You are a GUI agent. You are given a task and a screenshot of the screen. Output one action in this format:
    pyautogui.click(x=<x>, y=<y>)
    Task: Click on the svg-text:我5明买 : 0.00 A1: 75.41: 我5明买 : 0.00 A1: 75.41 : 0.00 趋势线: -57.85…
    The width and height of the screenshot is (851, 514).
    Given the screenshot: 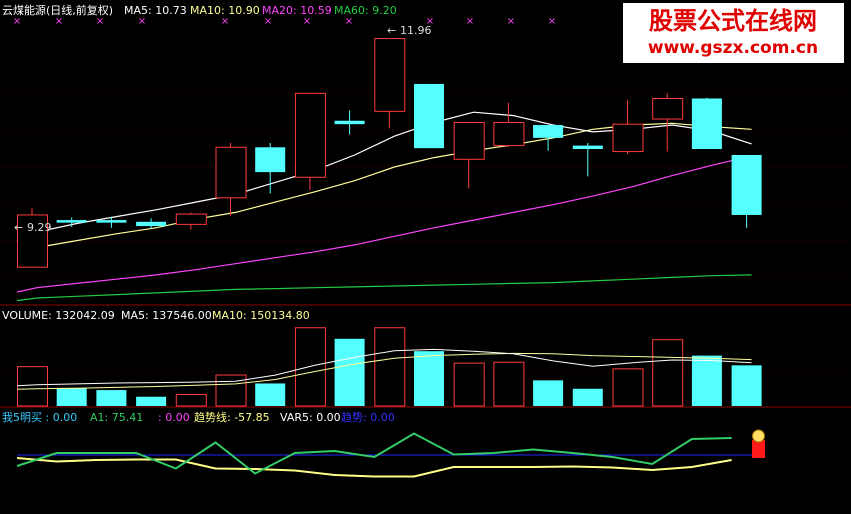 What is the action you would take?
    pyautogui.click(x=198, y=417)
    